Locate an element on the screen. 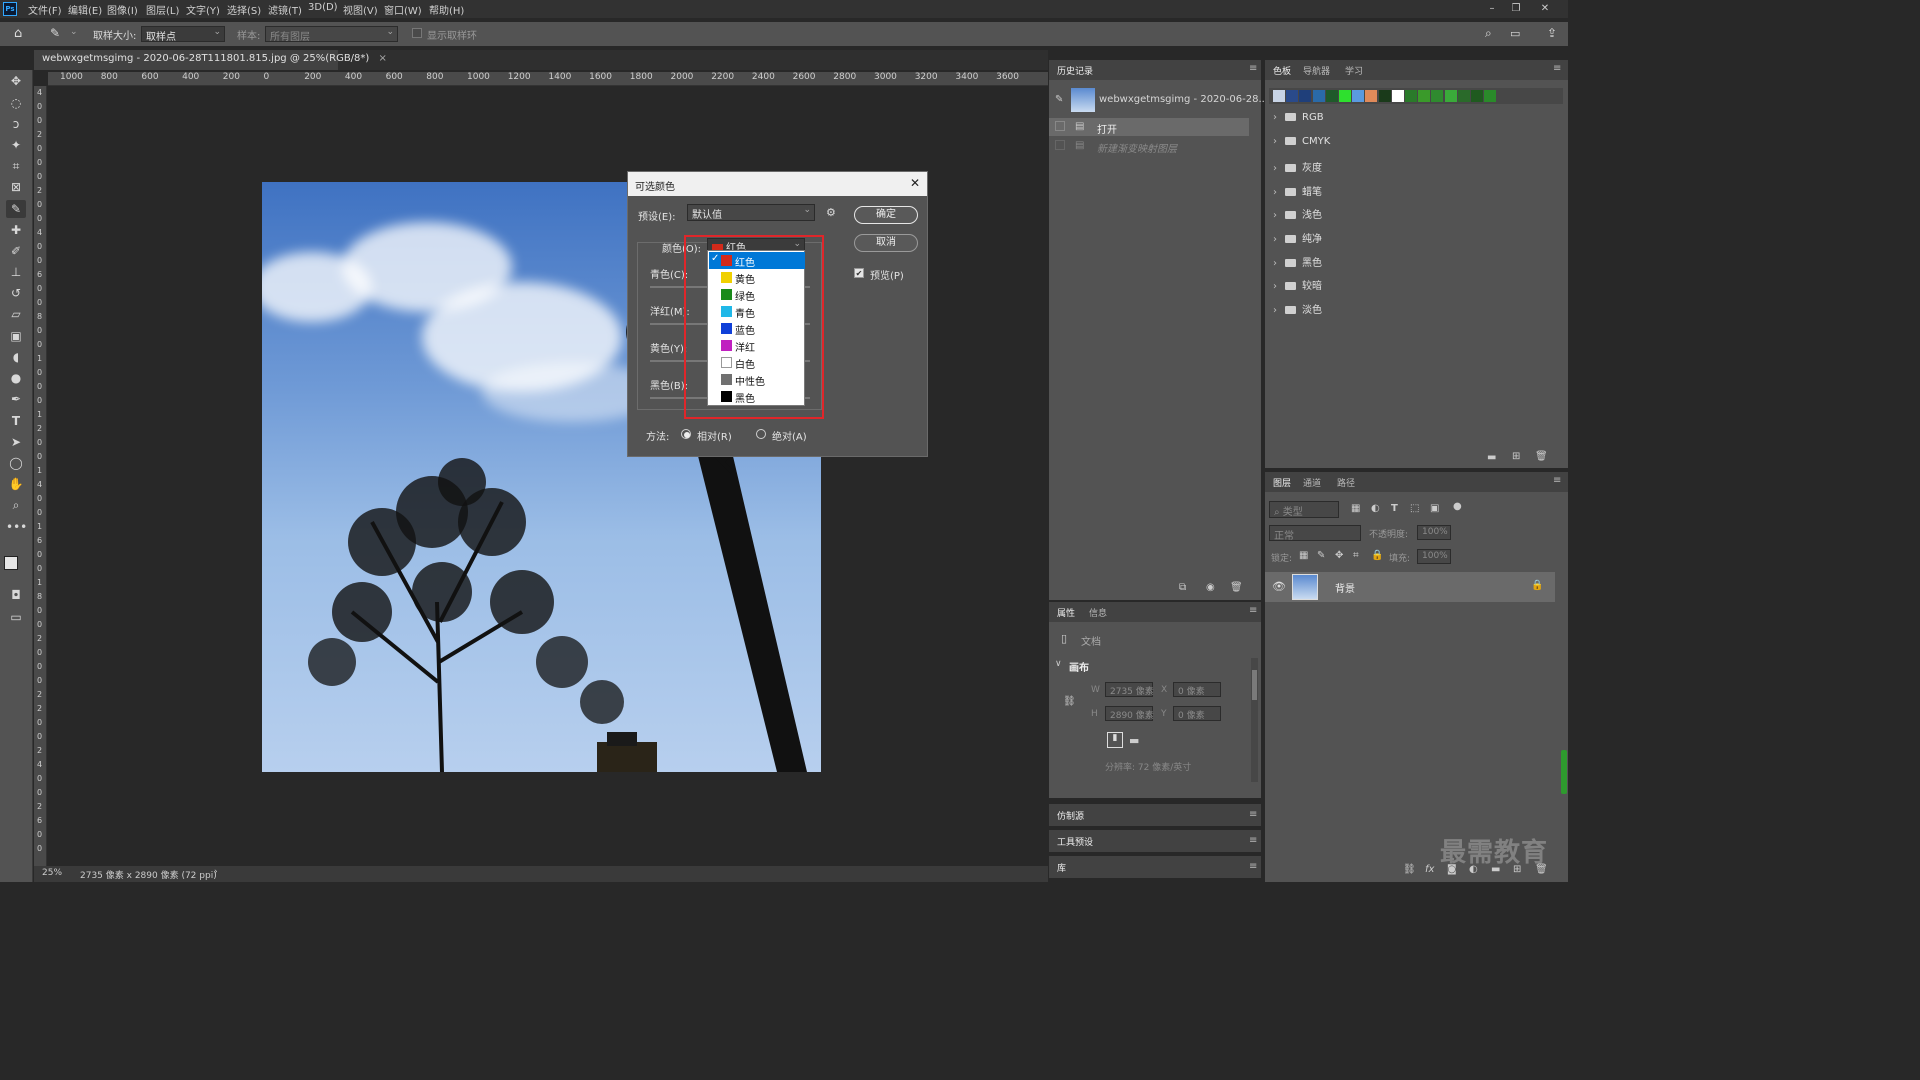  height-field: 2890 像素 is located at coordinates (1129, 713).